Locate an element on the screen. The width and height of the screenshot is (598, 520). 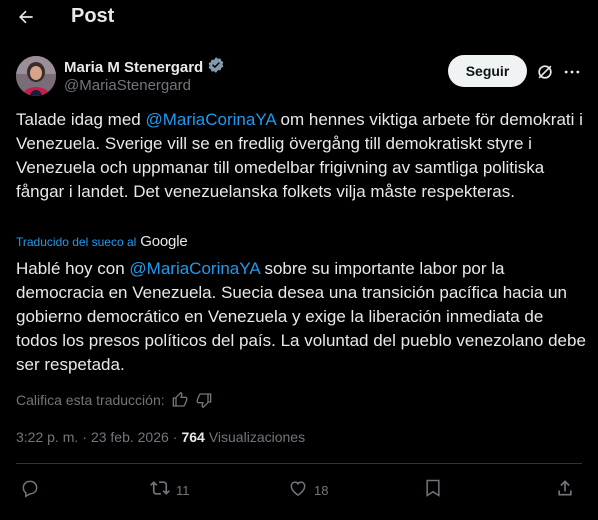
repost-icon is located at coordinates (160, 490).